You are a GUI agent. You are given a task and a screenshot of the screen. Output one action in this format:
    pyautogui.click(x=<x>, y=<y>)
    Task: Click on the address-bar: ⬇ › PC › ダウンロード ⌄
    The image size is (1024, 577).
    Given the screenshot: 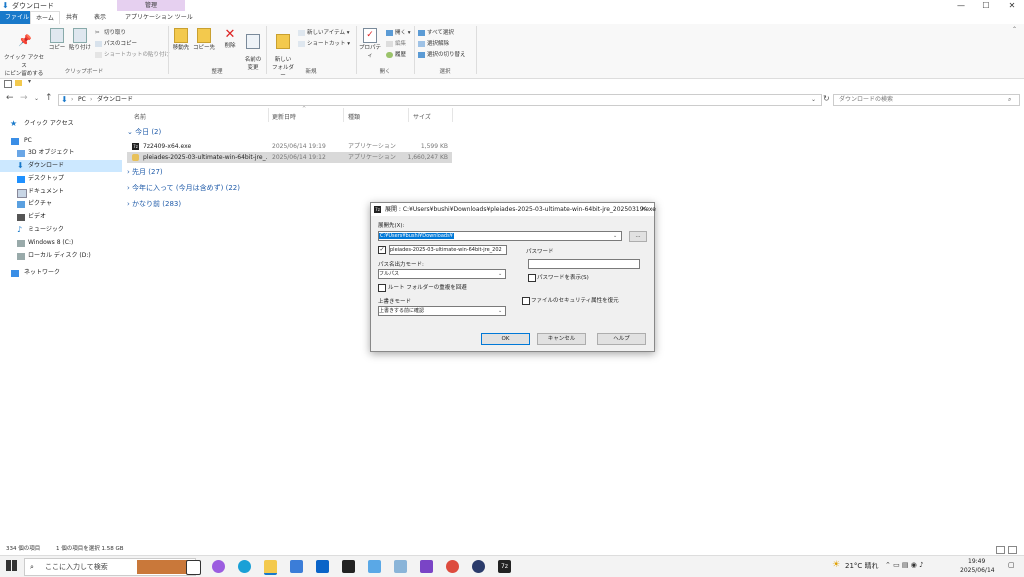 What is the action you would take?
    pyautogui.click(x=440, y=100)
    